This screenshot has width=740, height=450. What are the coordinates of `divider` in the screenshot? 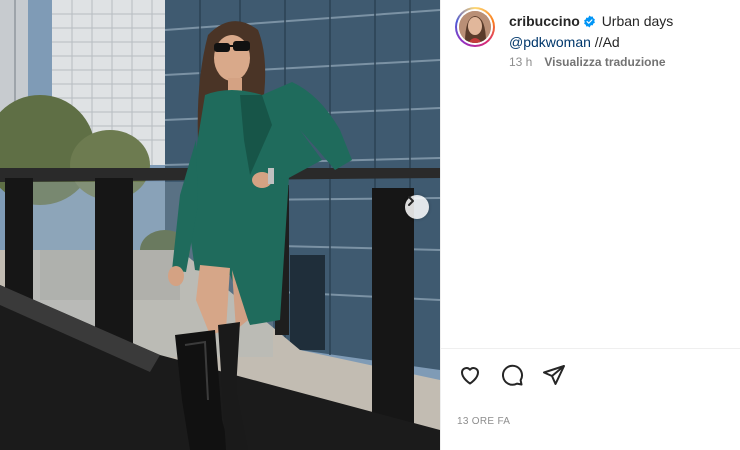 It's located at (590, 348).